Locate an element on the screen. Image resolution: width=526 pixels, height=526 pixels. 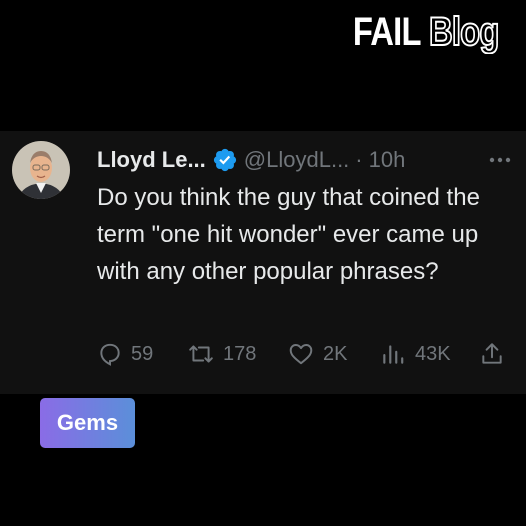
tweet-header: Lloyd Le... @LloydL... · 10h is located at coordinates (304, 160).